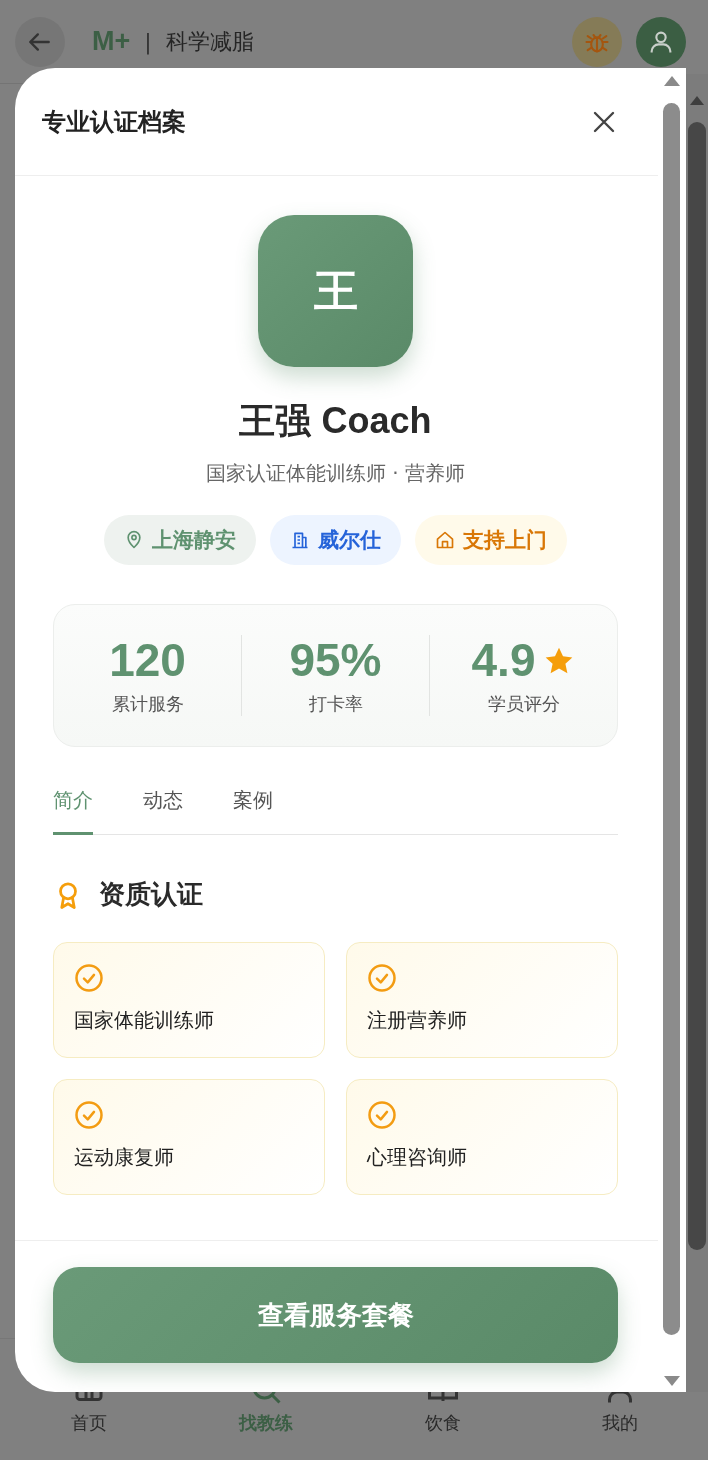 The width and height of the screenshot is (708, 1460). I want to click on stat-value: 120, so click(147, 660).